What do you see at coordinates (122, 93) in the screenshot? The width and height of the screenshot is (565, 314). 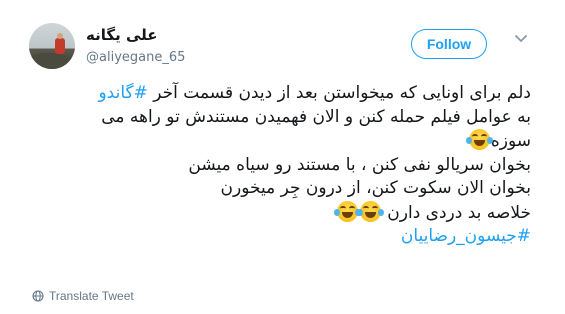 I see `hashtag-link: #گاندو` at bounding box center [122, 93].